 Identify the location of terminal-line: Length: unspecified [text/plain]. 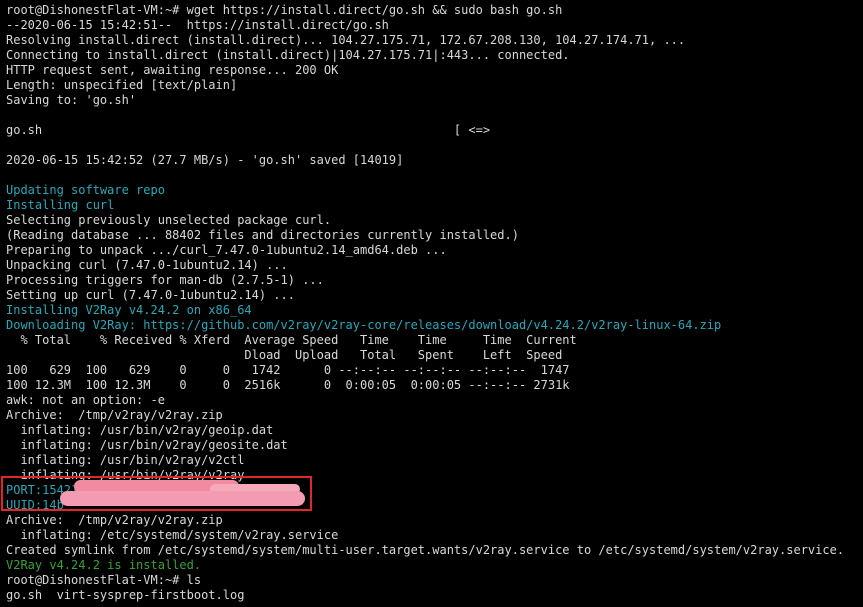
(122, 85).